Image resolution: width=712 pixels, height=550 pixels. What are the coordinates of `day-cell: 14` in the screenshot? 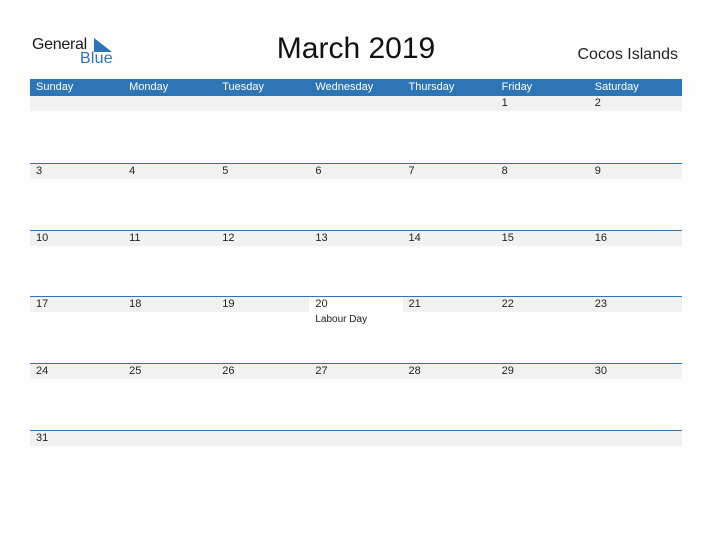 It's located at (449, 261).